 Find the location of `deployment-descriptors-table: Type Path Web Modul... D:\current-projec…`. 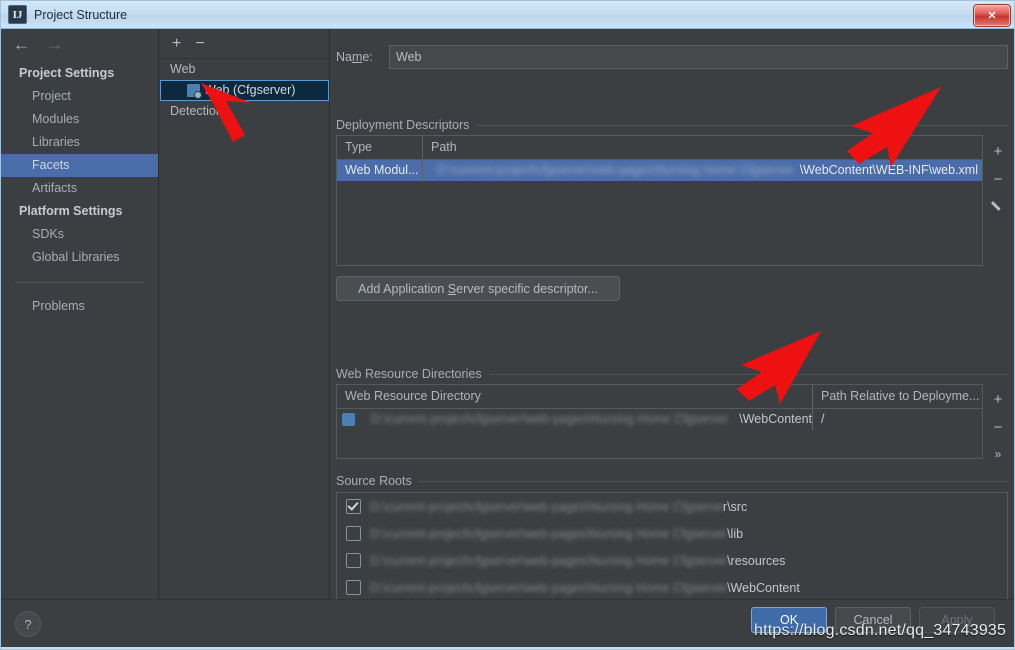

deployment-descriptors-table: Type Path Web Modul... D:\current-projec… is located at coordinates (659, 200).